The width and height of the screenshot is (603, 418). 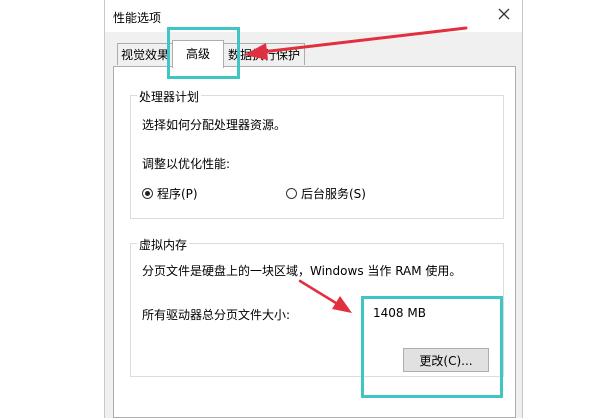 I want to click on radio-background-services: 后台服务(S), so click(x=326, y=193).